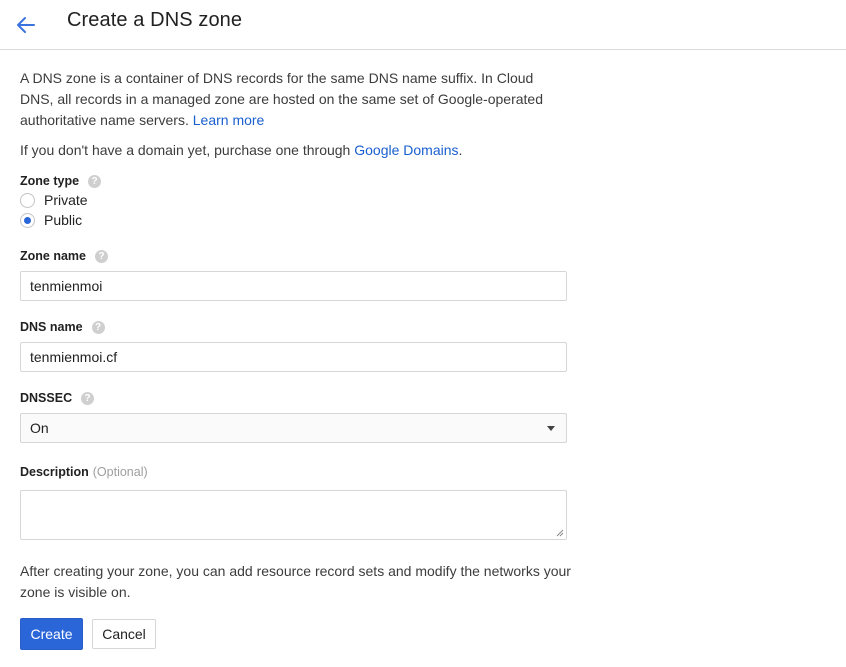 Image resolution: width=846 pixels, height=667 pixels. I want to click on radio-label-public: Public, so click(63, 220).